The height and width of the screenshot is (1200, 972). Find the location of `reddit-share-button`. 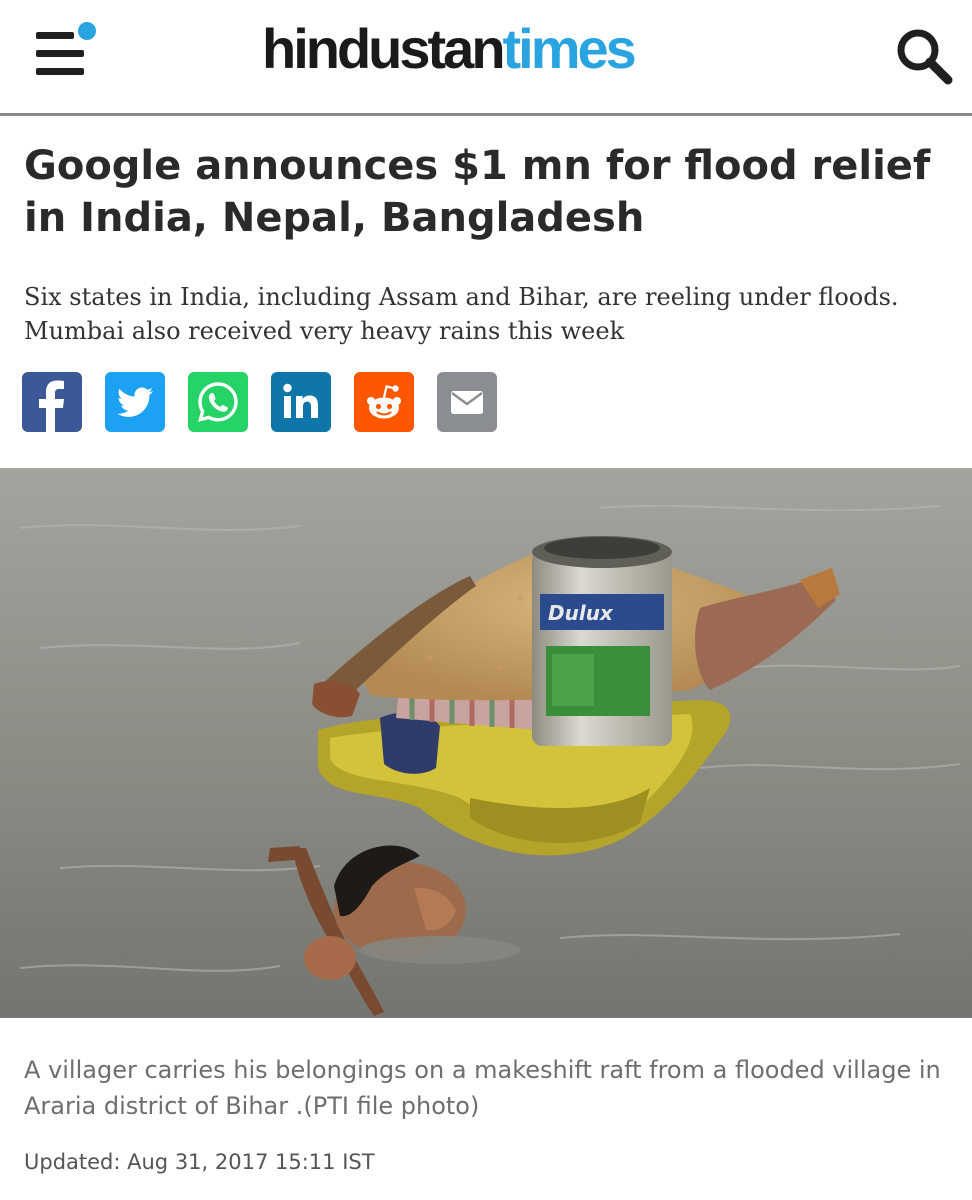

reddit-share-button is located at coordinates (384, 402).